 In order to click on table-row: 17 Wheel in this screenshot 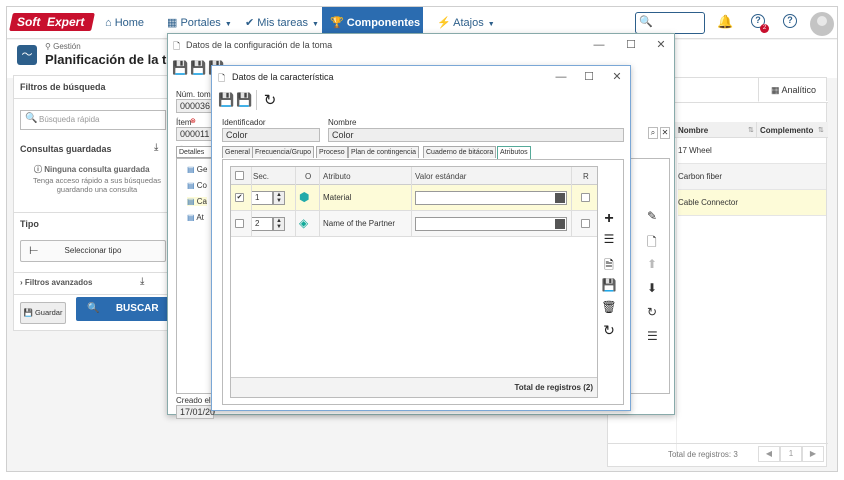, I will do `click(752, 151)`.